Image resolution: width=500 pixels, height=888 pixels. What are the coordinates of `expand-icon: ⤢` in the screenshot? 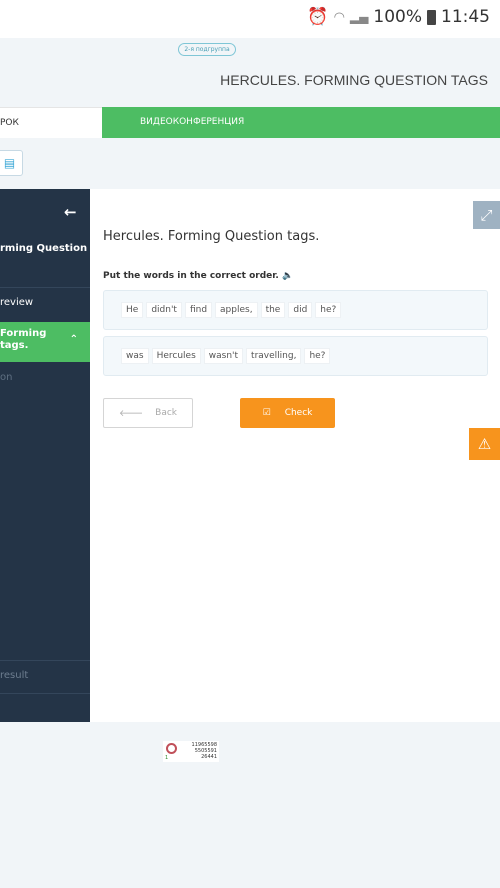 It's located at (486, 215).